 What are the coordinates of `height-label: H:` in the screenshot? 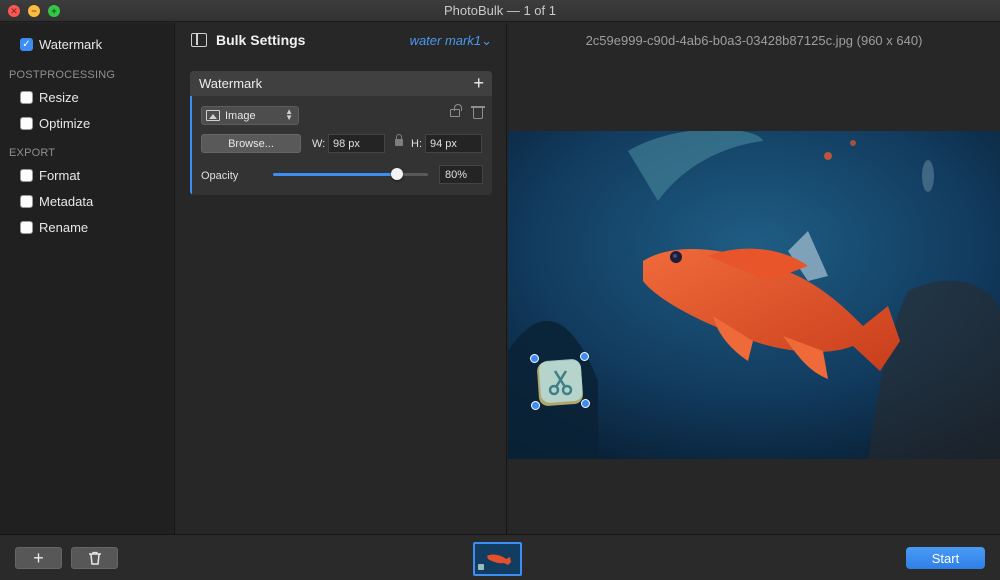 It's located at (416, 144).